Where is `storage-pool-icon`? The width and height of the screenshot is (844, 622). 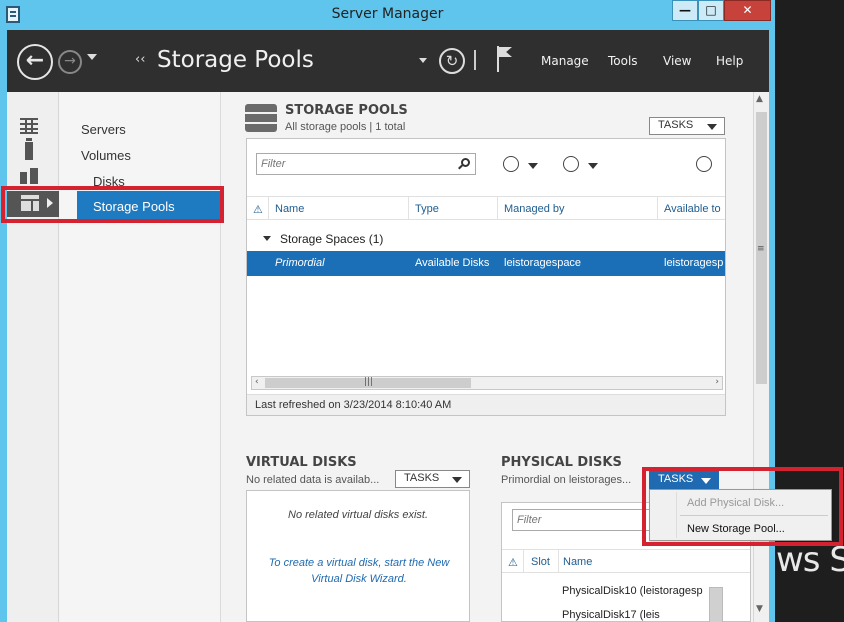 storage-pool-icon is located at coordinates (261, 118).